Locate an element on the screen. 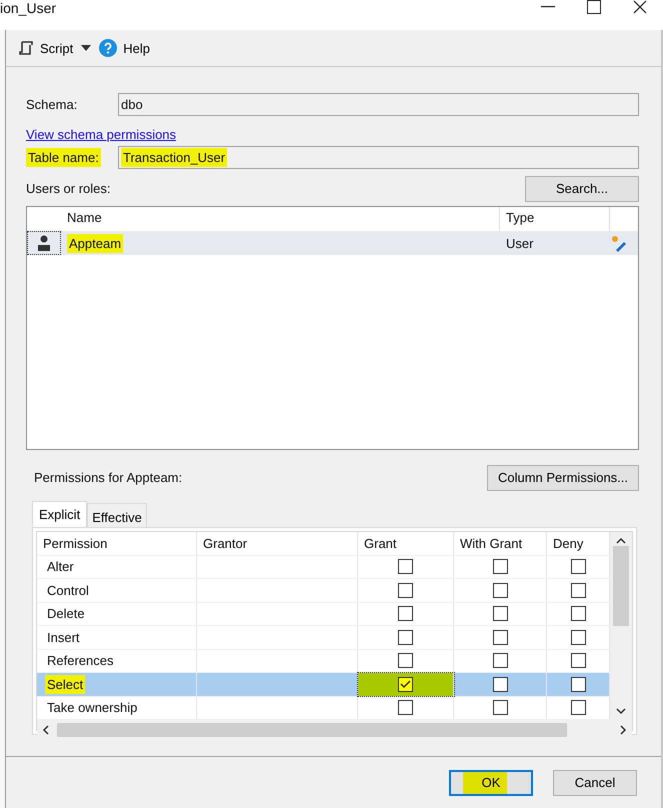 The width and height of the screenshot is (663, 808). permission-name: References is located at coordinates (80, 661).